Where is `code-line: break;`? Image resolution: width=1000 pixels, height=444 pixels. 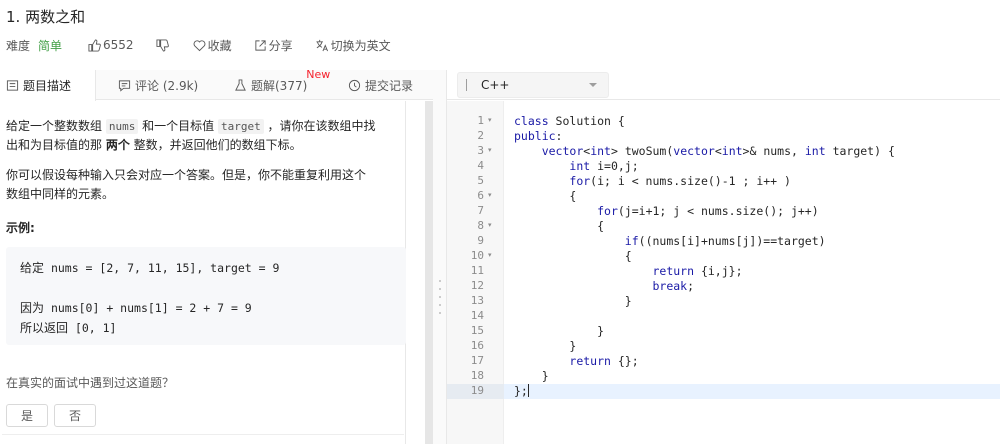
code-line: break; is located at coordinates (604, 286).